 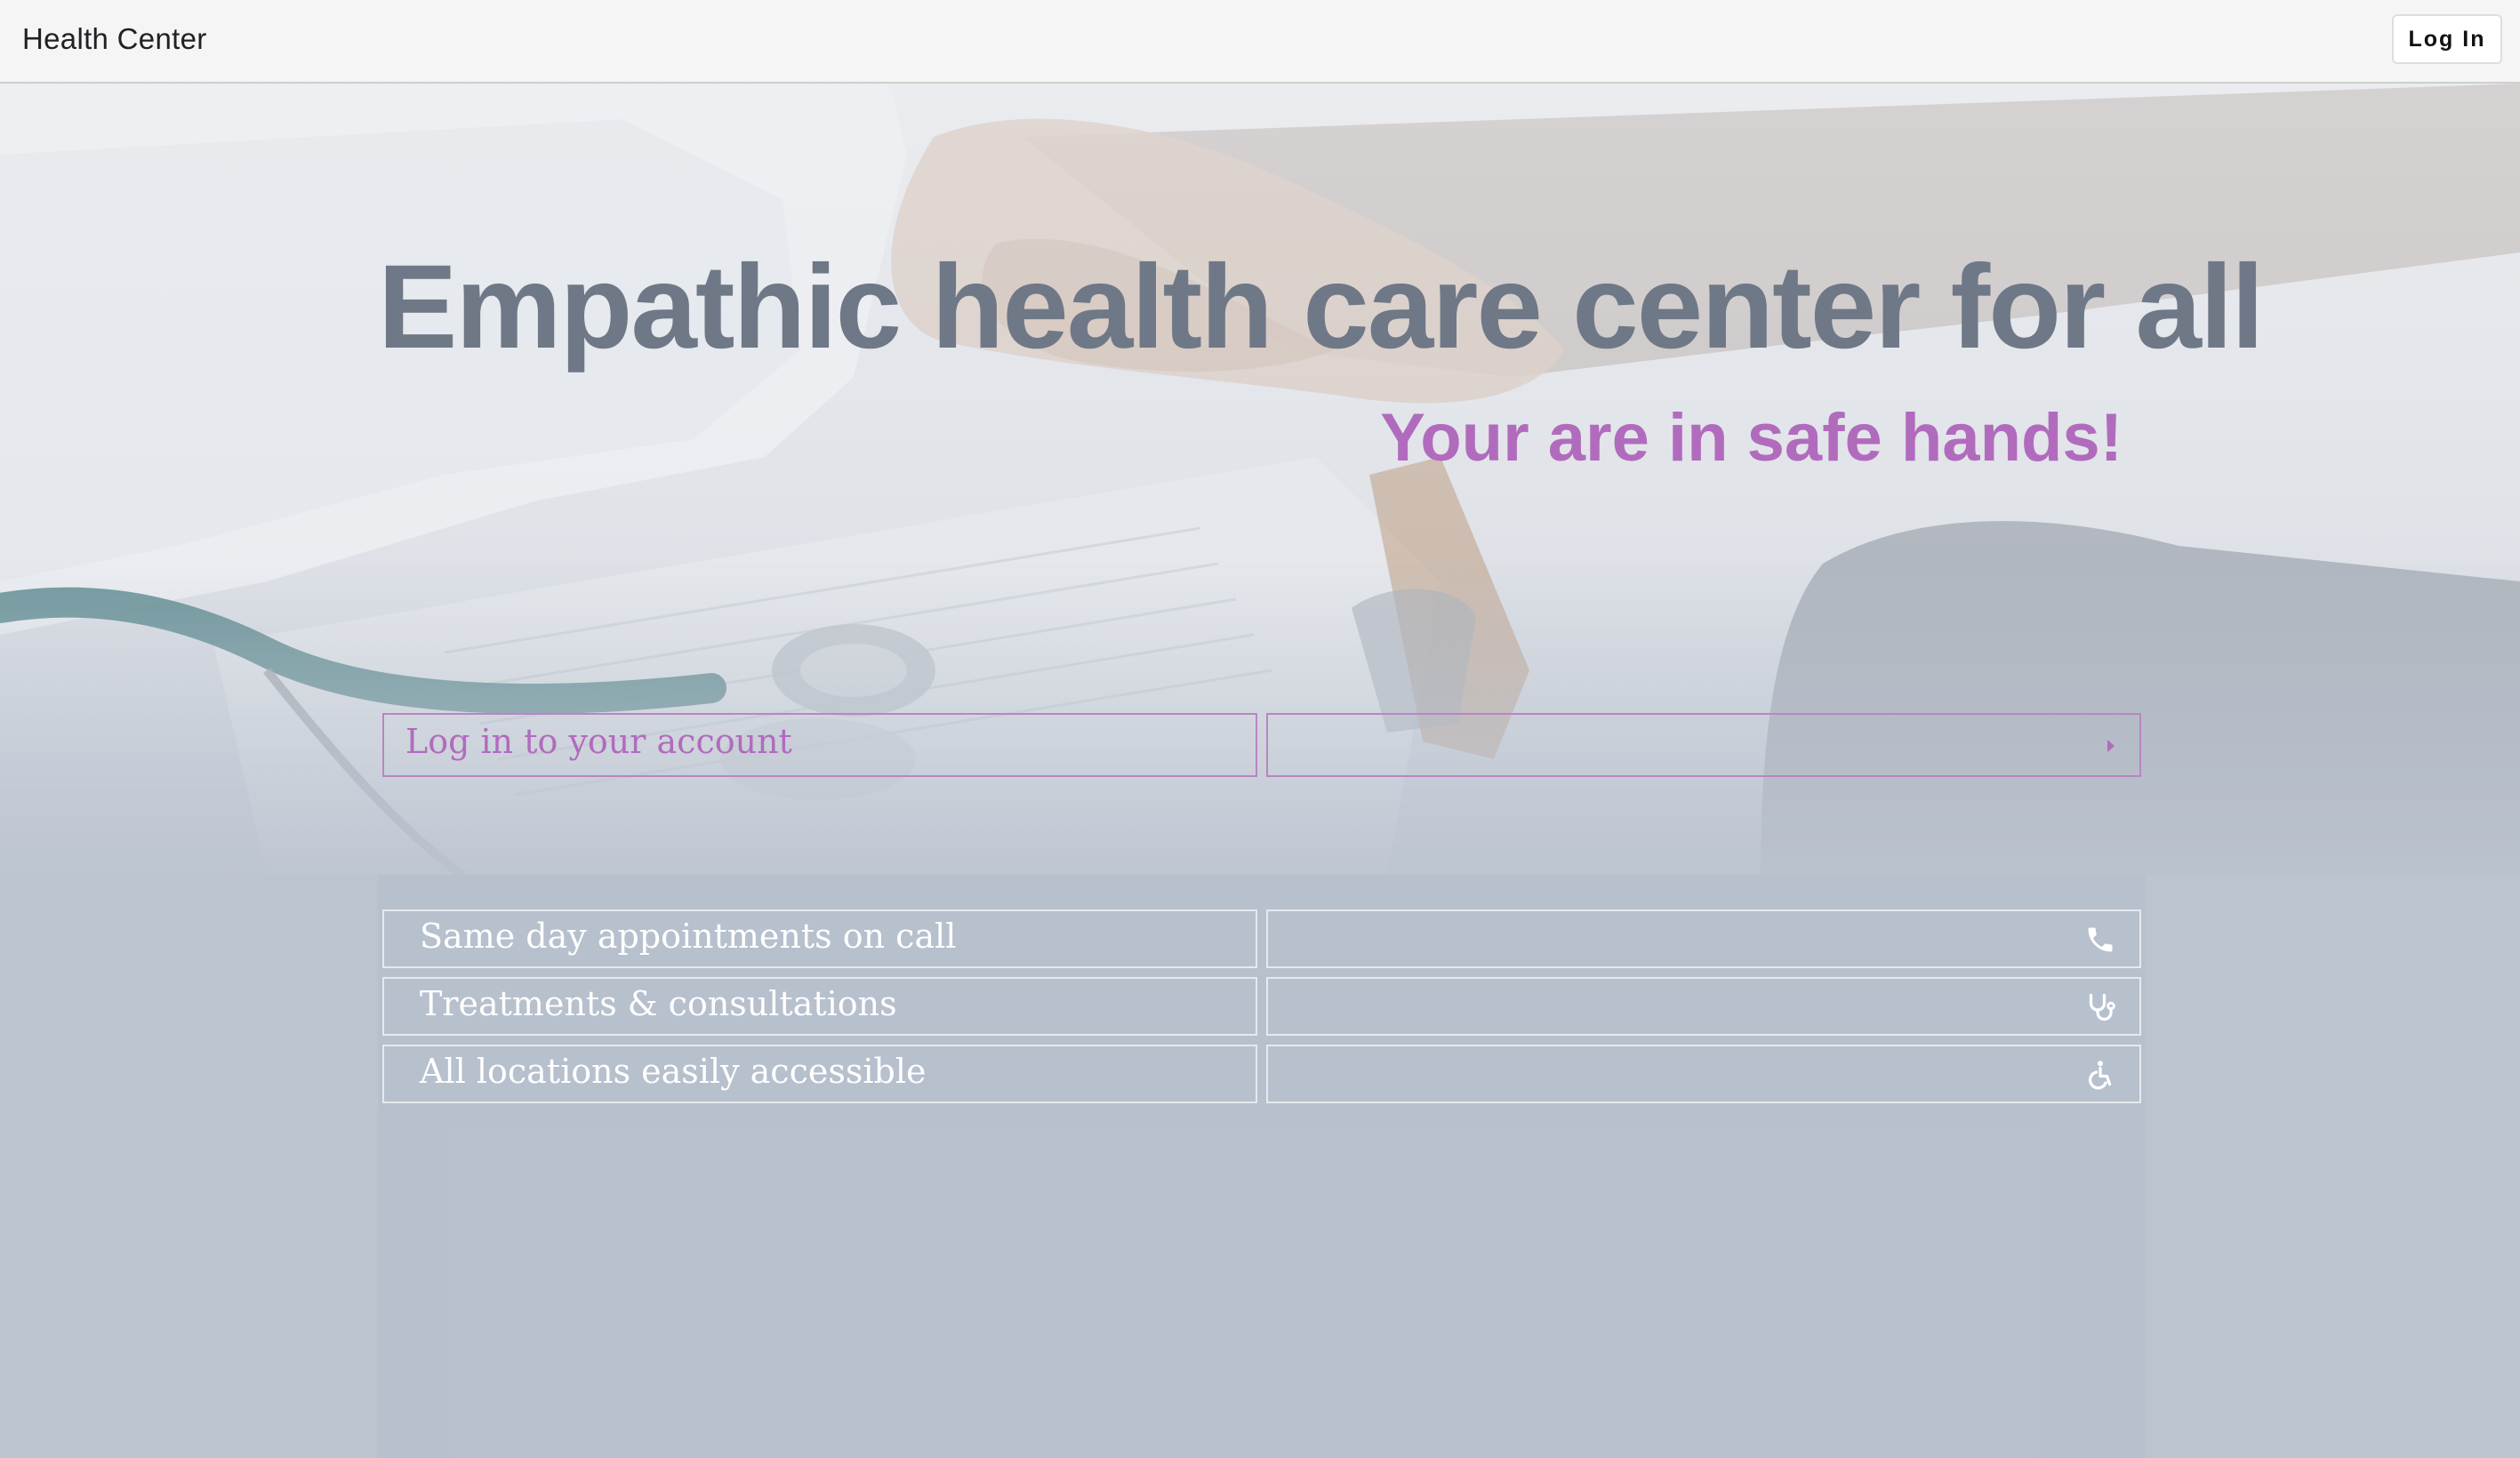 What do you see at coordinates (674, 1071) in the screenshot?
I see `feature-label: All locations easily accessible` at bounding box center [674, 1071].